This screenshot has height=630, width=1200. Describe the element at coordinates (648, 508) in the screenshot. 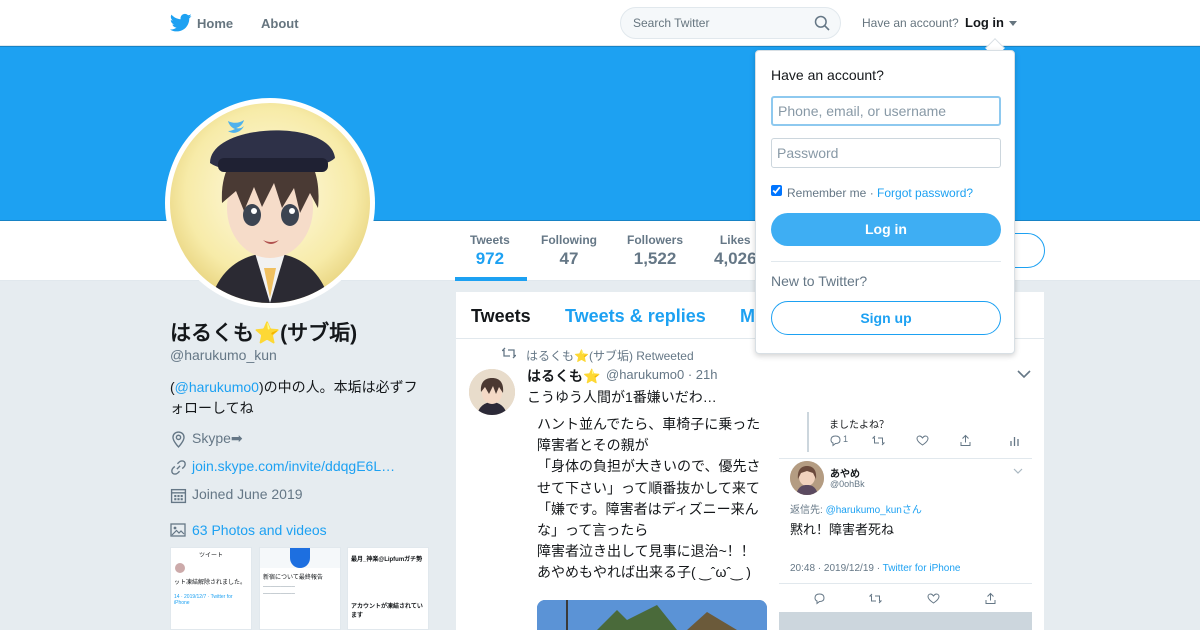

I see `text-line: 「嫌です。障害者はディズニー来ん` at that location.